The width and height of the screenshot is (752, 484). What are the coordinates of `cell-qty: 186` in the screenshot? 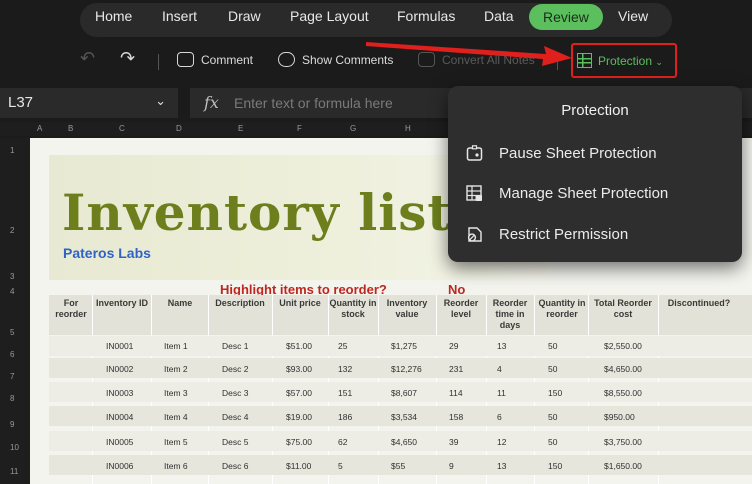 It's located at (345, 417).